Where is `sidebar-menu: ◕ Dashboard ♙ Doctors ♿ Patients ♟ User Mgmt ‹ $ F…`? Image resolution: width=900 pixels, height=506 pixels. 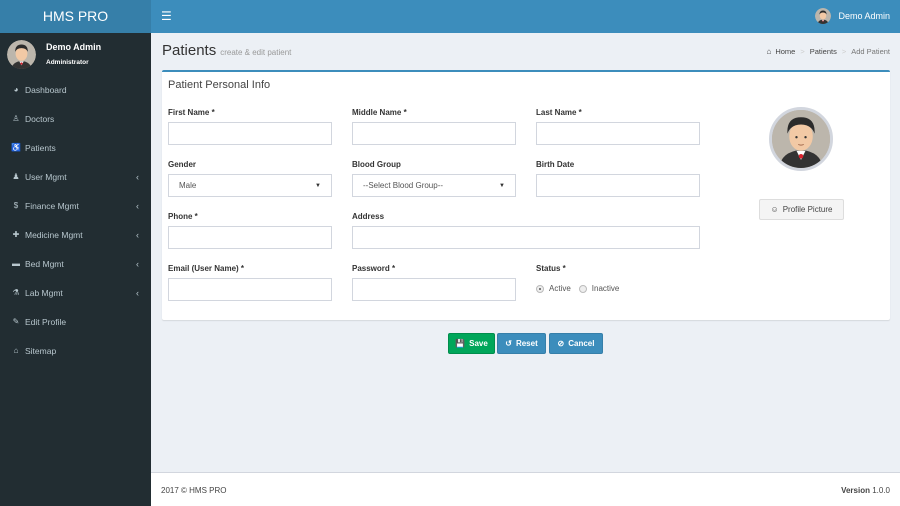
sidebar-menu: ◕ Dashboard ♙ Doctors ♿ Patients ♟ User Mgmt ‹ $ F… is located at coordinates (75, 220).